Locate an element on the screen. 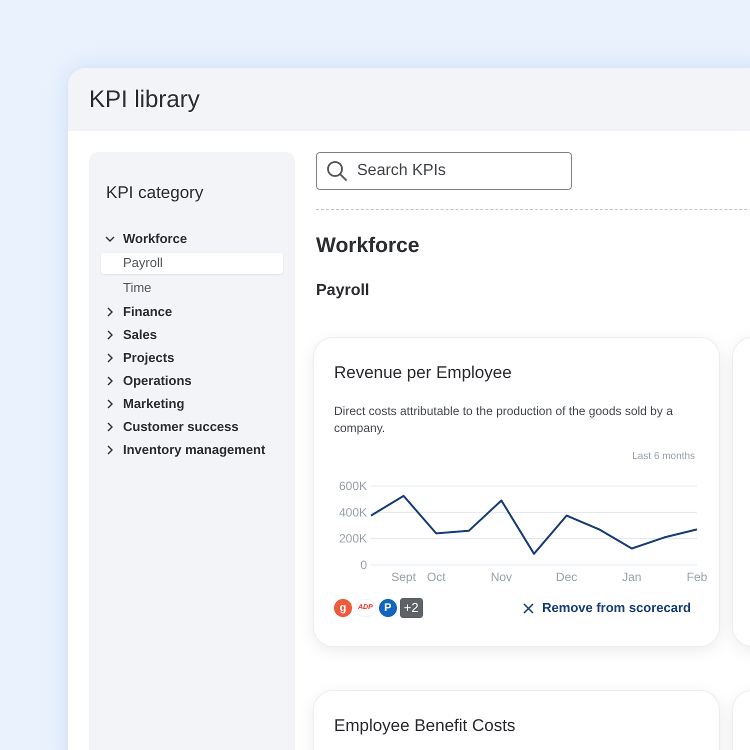 The height and width of the screenshot is (750, 750). y-tick-label: 200K is located at coordinates (352, 539).